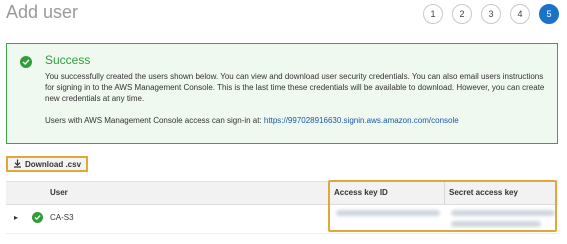 The width and height of the screenshot is (567, 244). I want to click on step-1: 1, so click(433, 14).